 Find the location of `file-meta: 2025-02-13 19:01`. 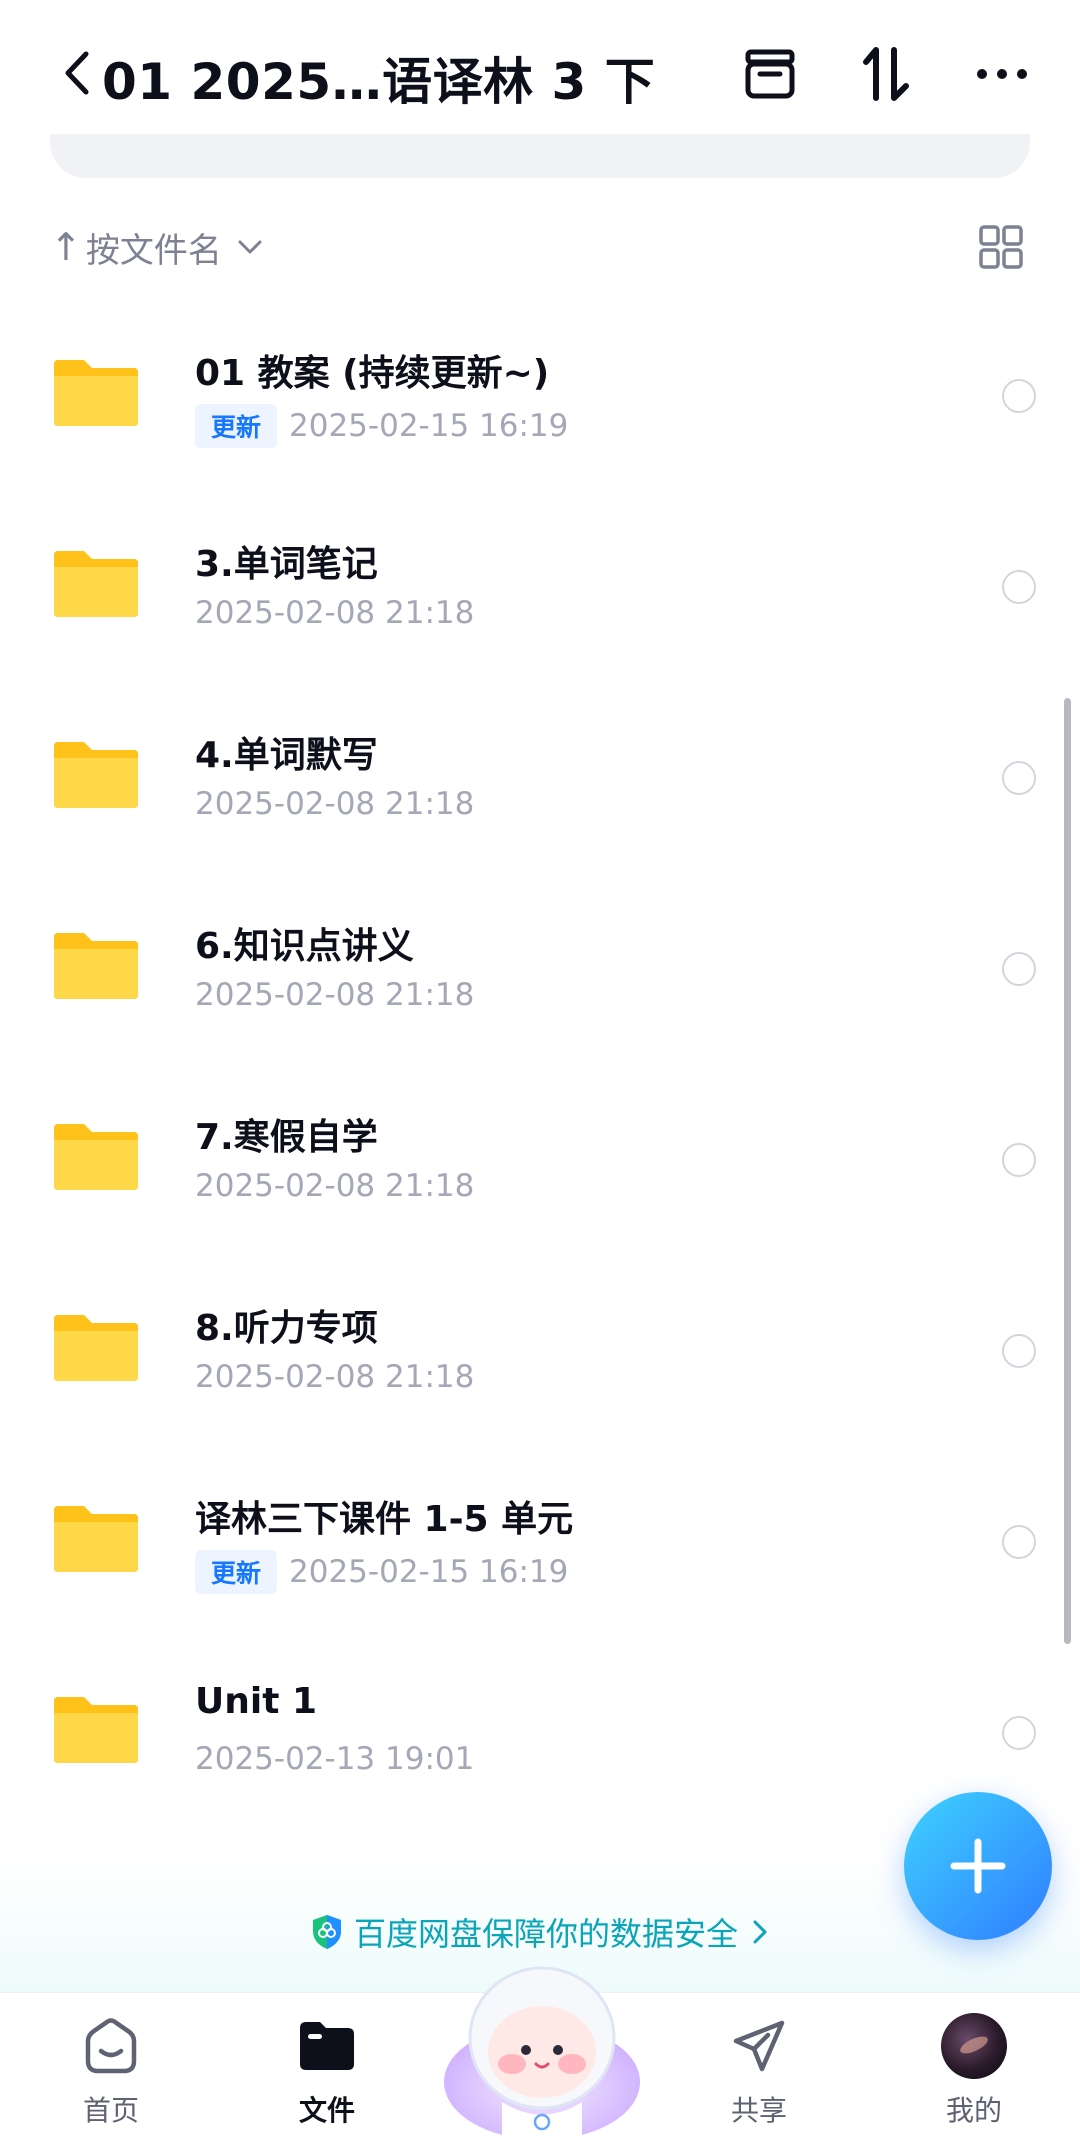

file-meta: 2025-02-13 19:01 is located at coordinates (334, 1759).